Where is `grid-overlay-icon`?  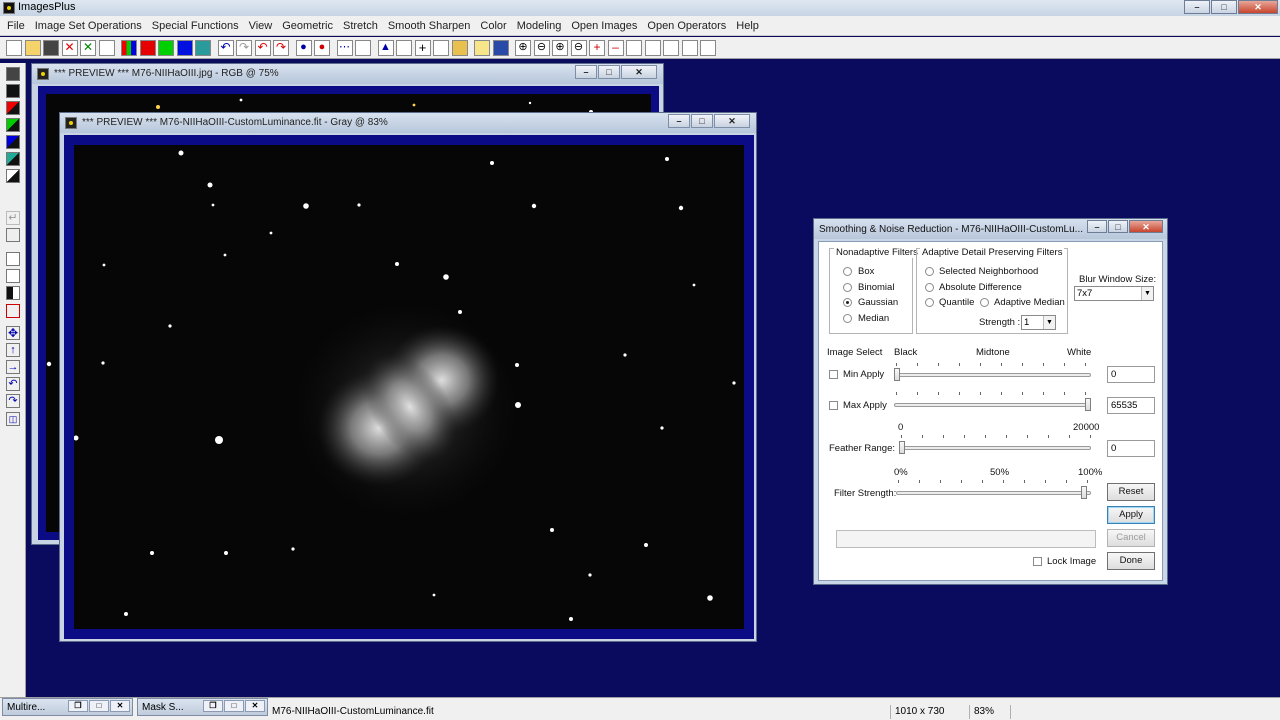 grid-overlay-icon is located at coordinates (441, 47).